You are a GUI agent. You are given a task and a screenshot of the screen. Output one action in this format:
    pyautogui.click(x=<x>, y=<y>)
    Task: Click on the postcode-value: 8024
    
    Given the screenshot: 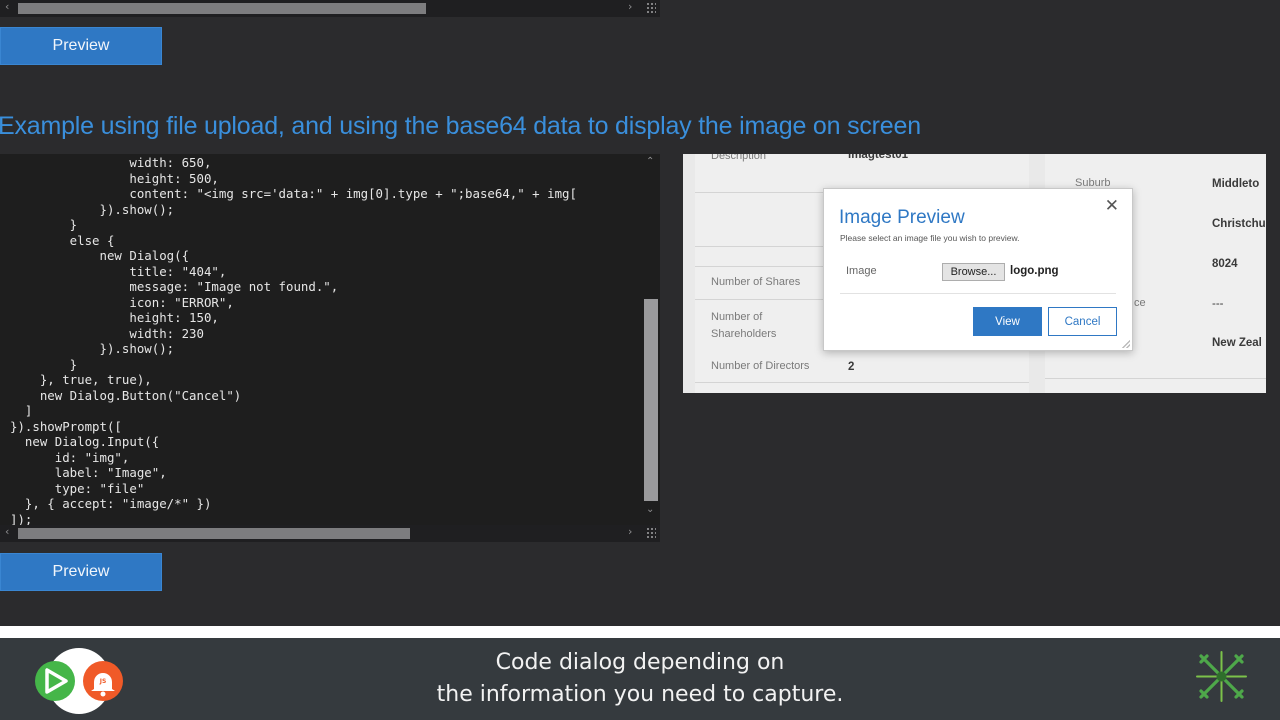 What is the action you would take?
    pyautogui.click(x=1225, y=264)
    